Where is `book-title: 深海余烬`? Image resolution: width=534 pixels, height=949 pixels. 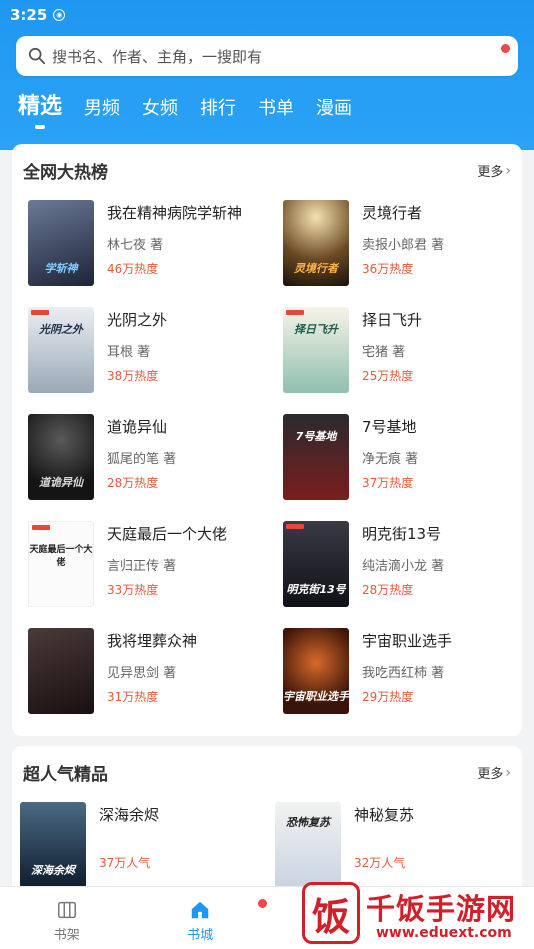 book-title: 深海余烬 is located at coordinates (129, 815).